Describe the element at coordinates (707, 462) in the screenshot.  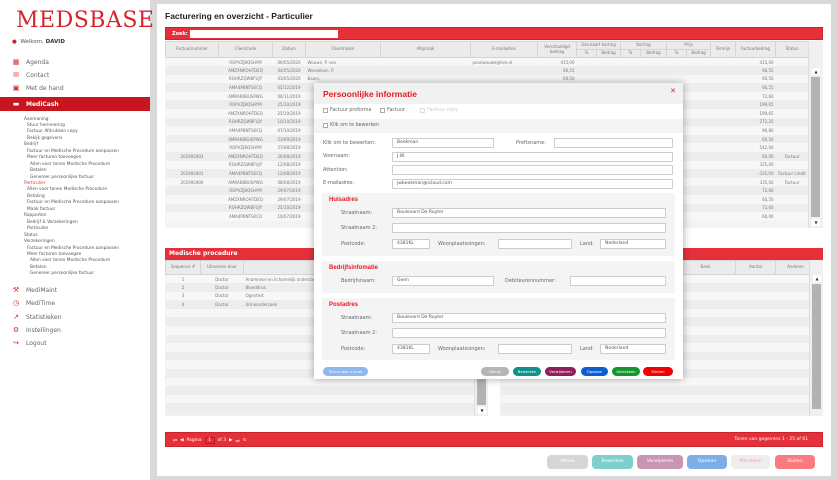
I see `opslaan-button: Opslaan` at that location.